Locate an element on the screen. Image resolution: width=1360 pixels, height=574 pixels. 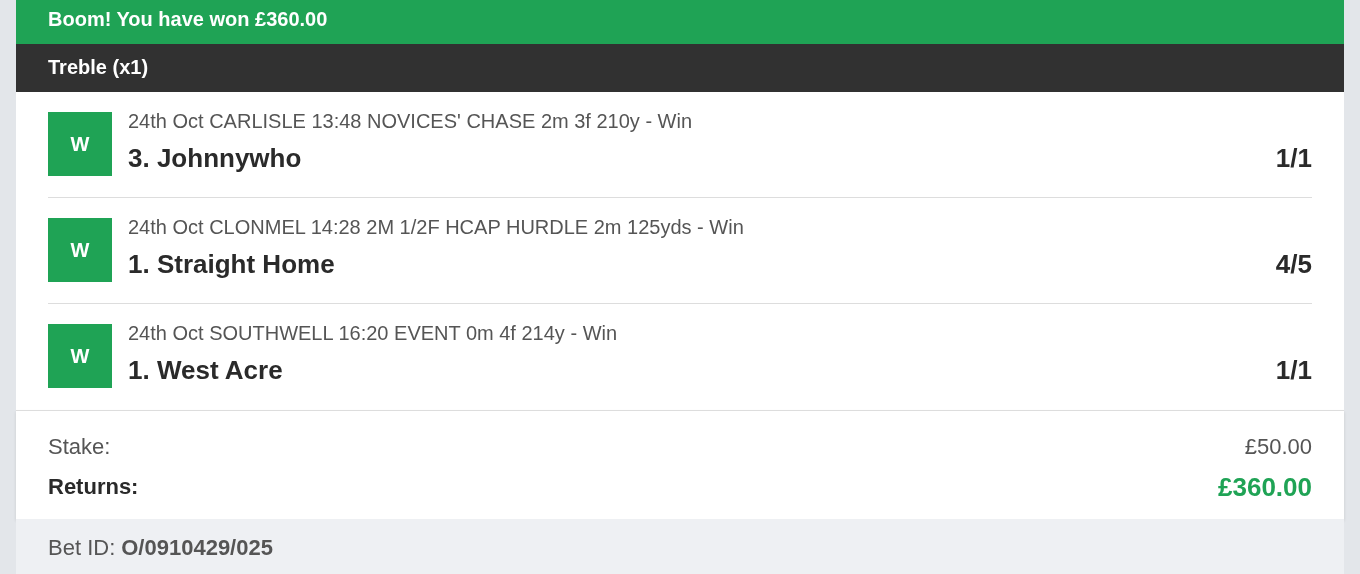
event-details: 24th Oct SOUTHWELL 16:20 EVENT 0m 4f 214y - Win is located at coordinates (373, 333).